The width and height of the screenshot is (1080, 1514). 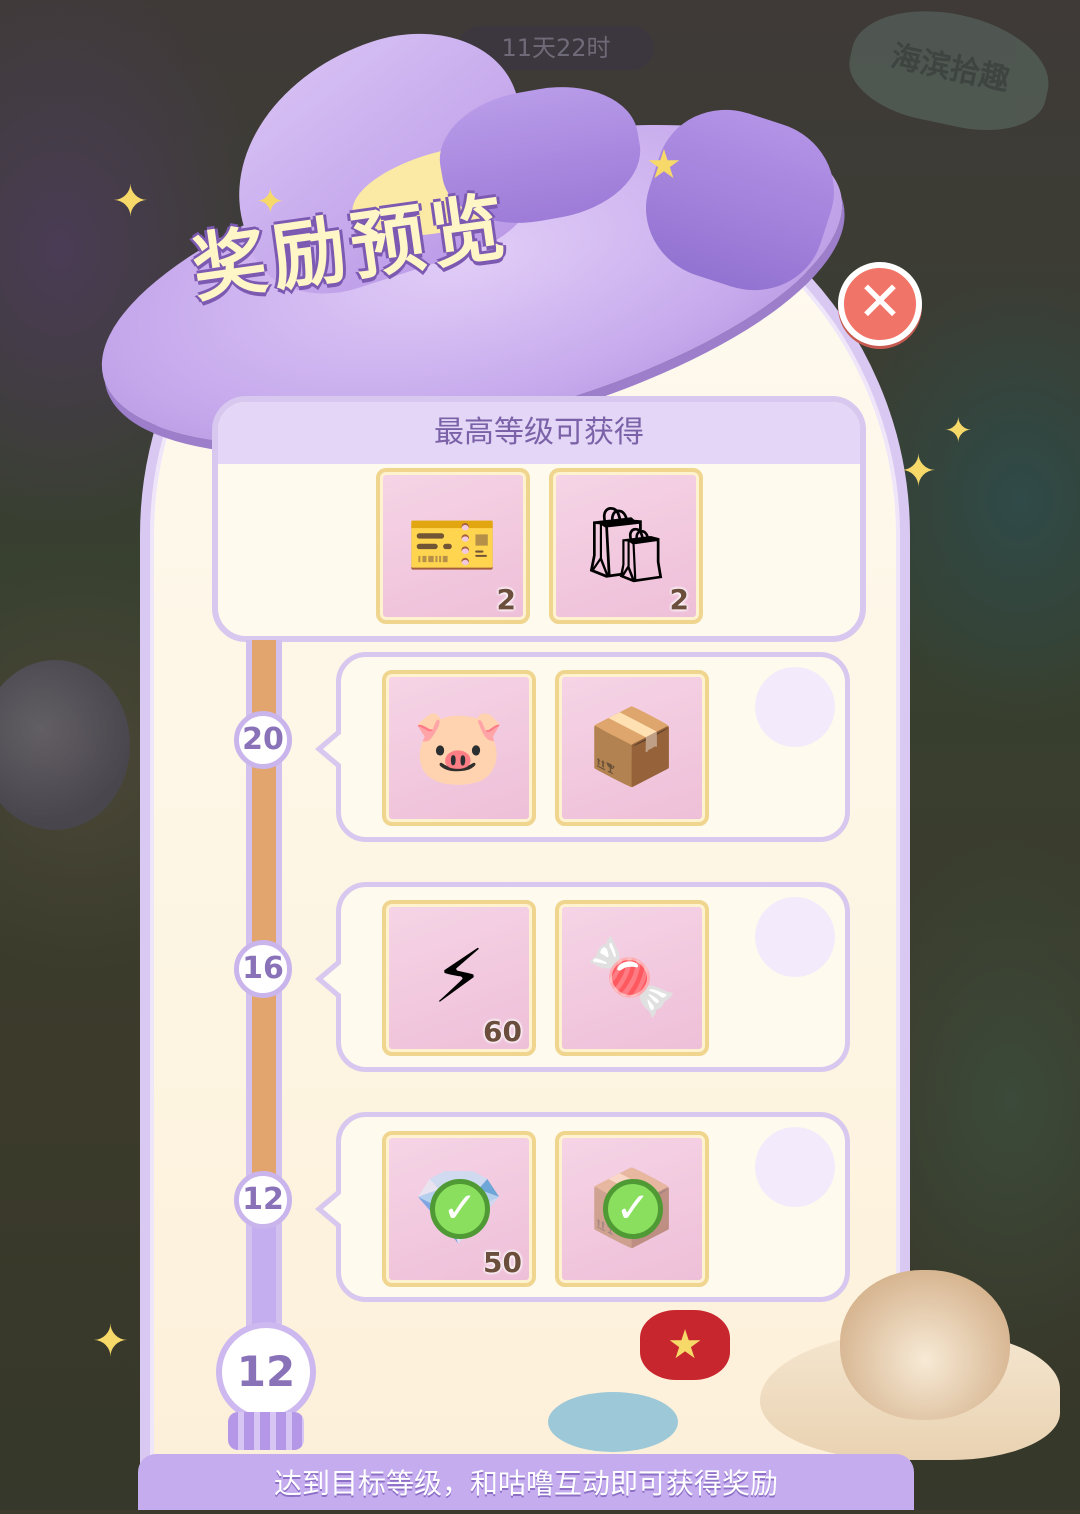 I want to click on reward-slot: 📦, so click(x=632, y=748).